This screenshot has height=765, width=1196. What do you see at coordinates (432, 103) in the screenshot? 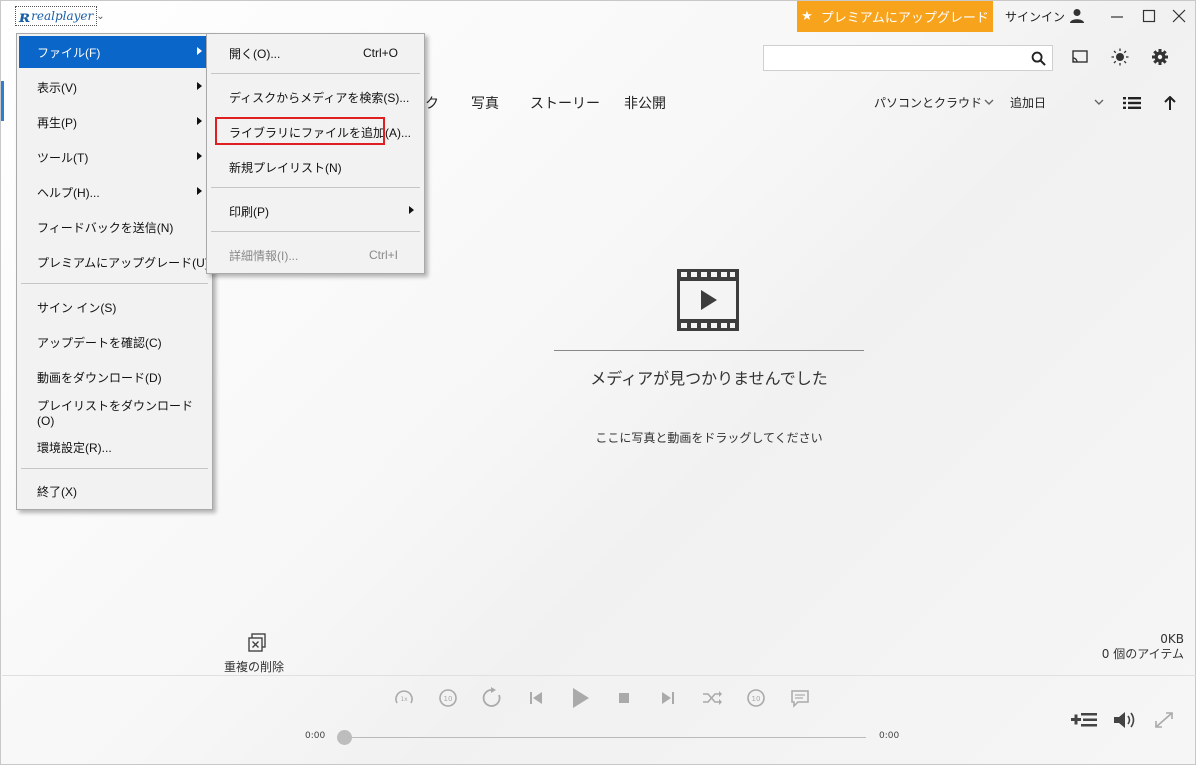
I see `tab-partial: ク` at bounding box center [432, 103].